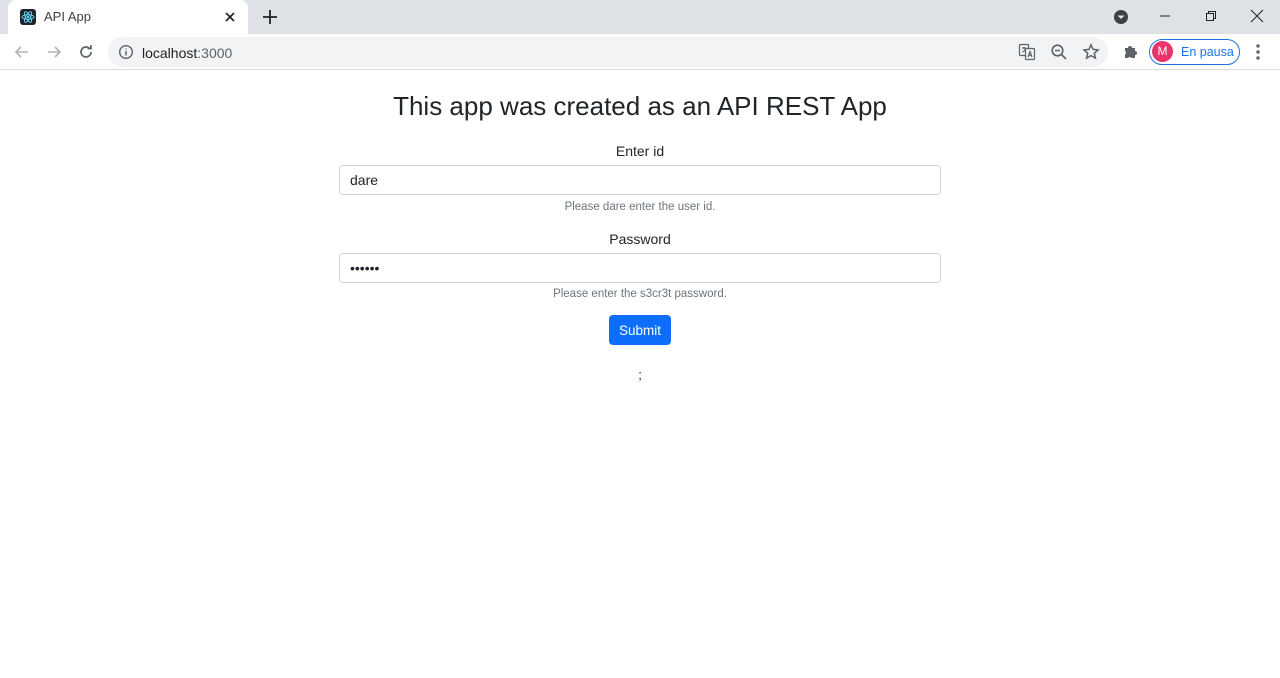  I want to click on react-favicon-icon, so click(28, 17).